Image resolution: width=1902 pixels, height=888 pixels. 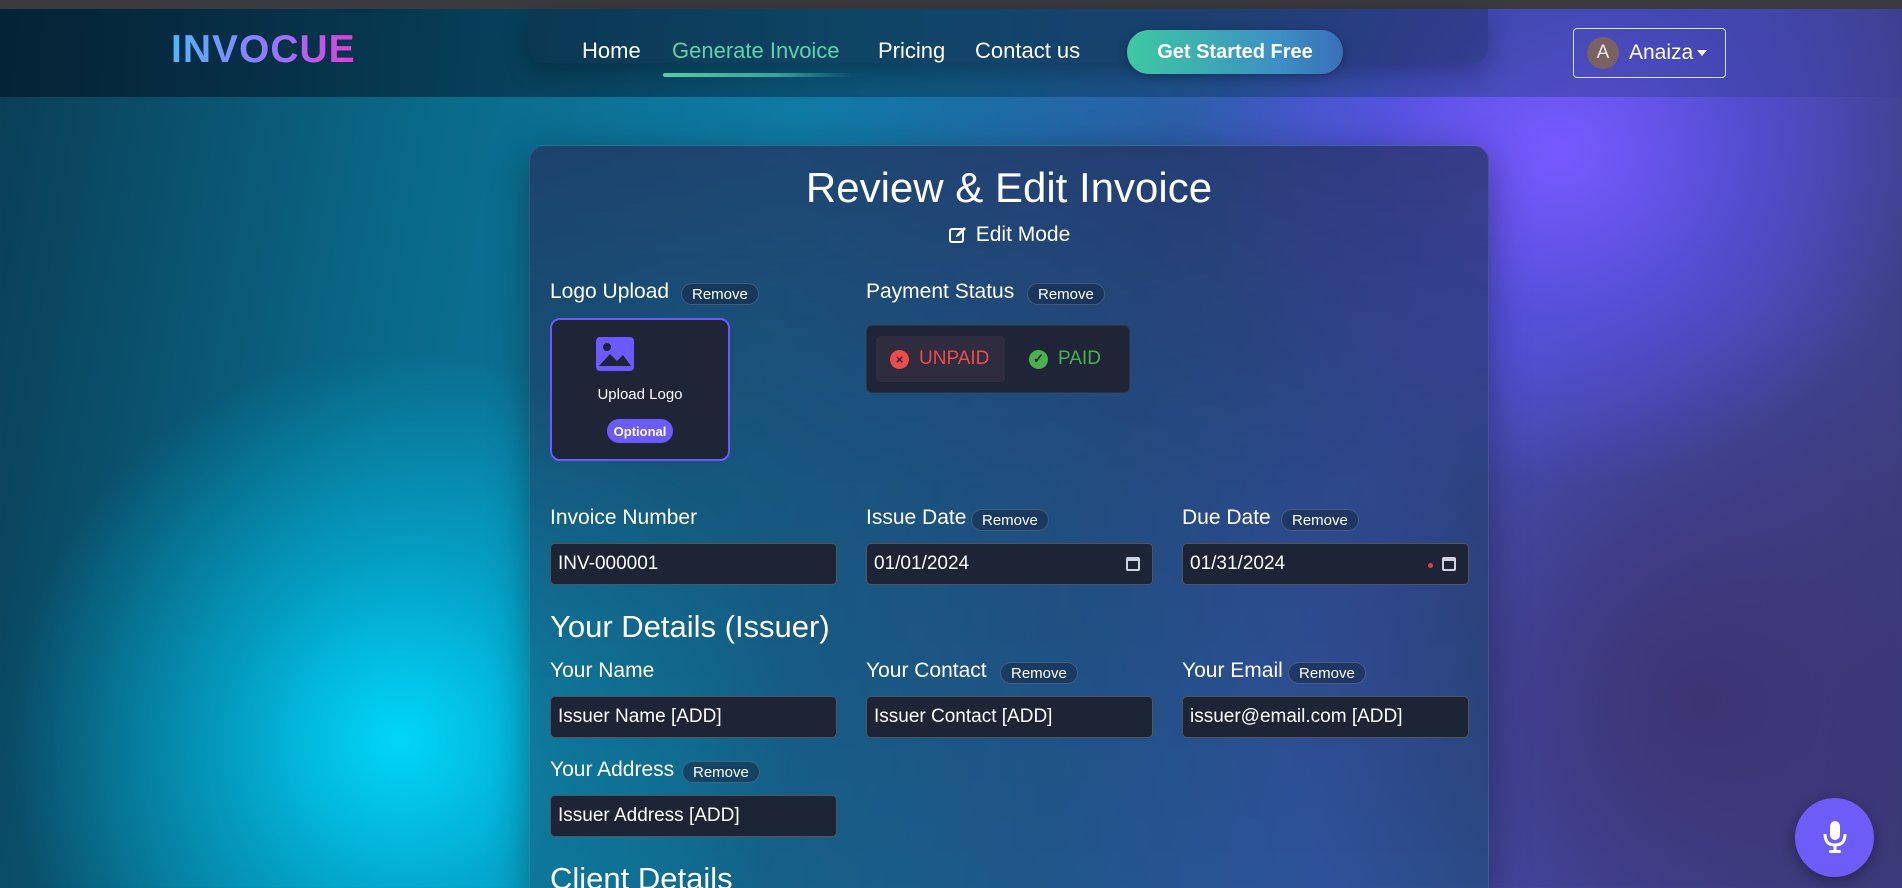 What do you see at coordinates (610, 291) in the screenshot?
I see `logo-upload-label: Logo Upload` at bounding box center [610, 291].